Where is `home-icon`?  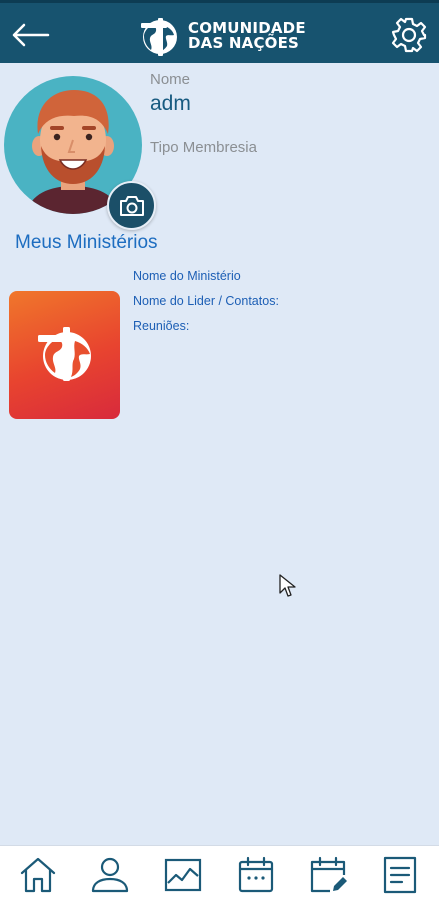
home-icon is located at coordinates (38, 875).